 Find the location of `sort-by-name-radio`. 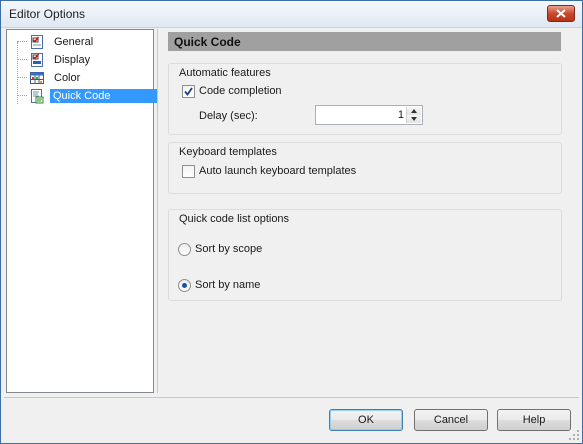

sort-by-name-radio is located at coordinates (184, 285).